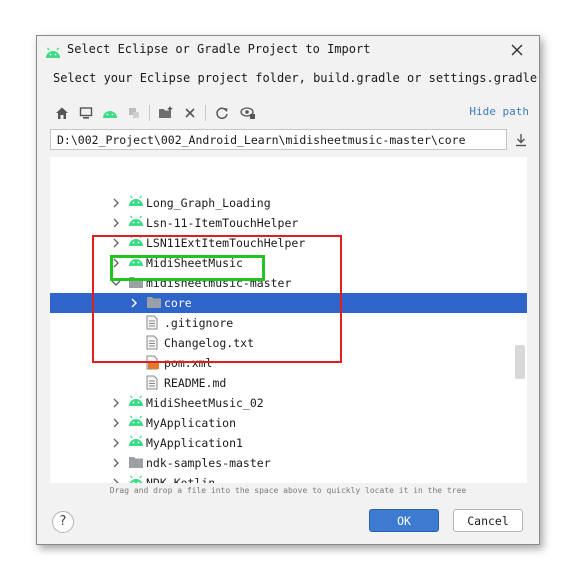 The height and width of the screenshot is (579, 575). Describe the element at coordinates (499, 111) in the screenshot. I see `hide-path-link: Hide path` at that location.